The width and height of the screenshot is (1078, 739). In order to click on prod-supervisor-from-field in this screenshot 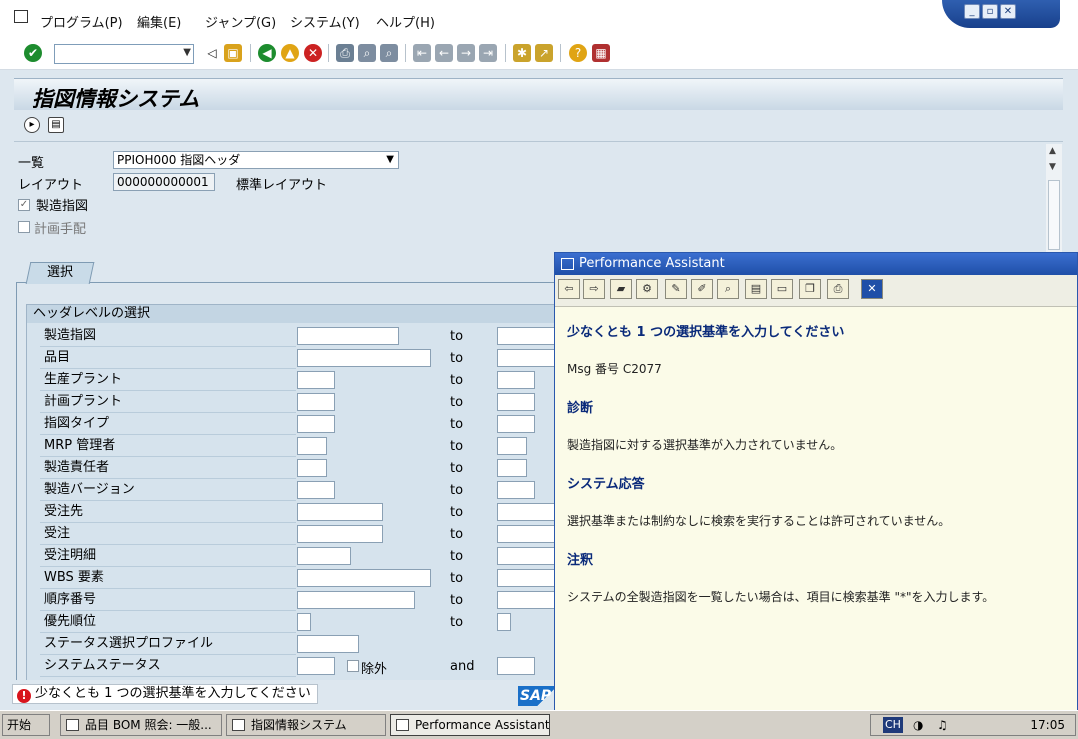, I will do `click(312, 468)`.